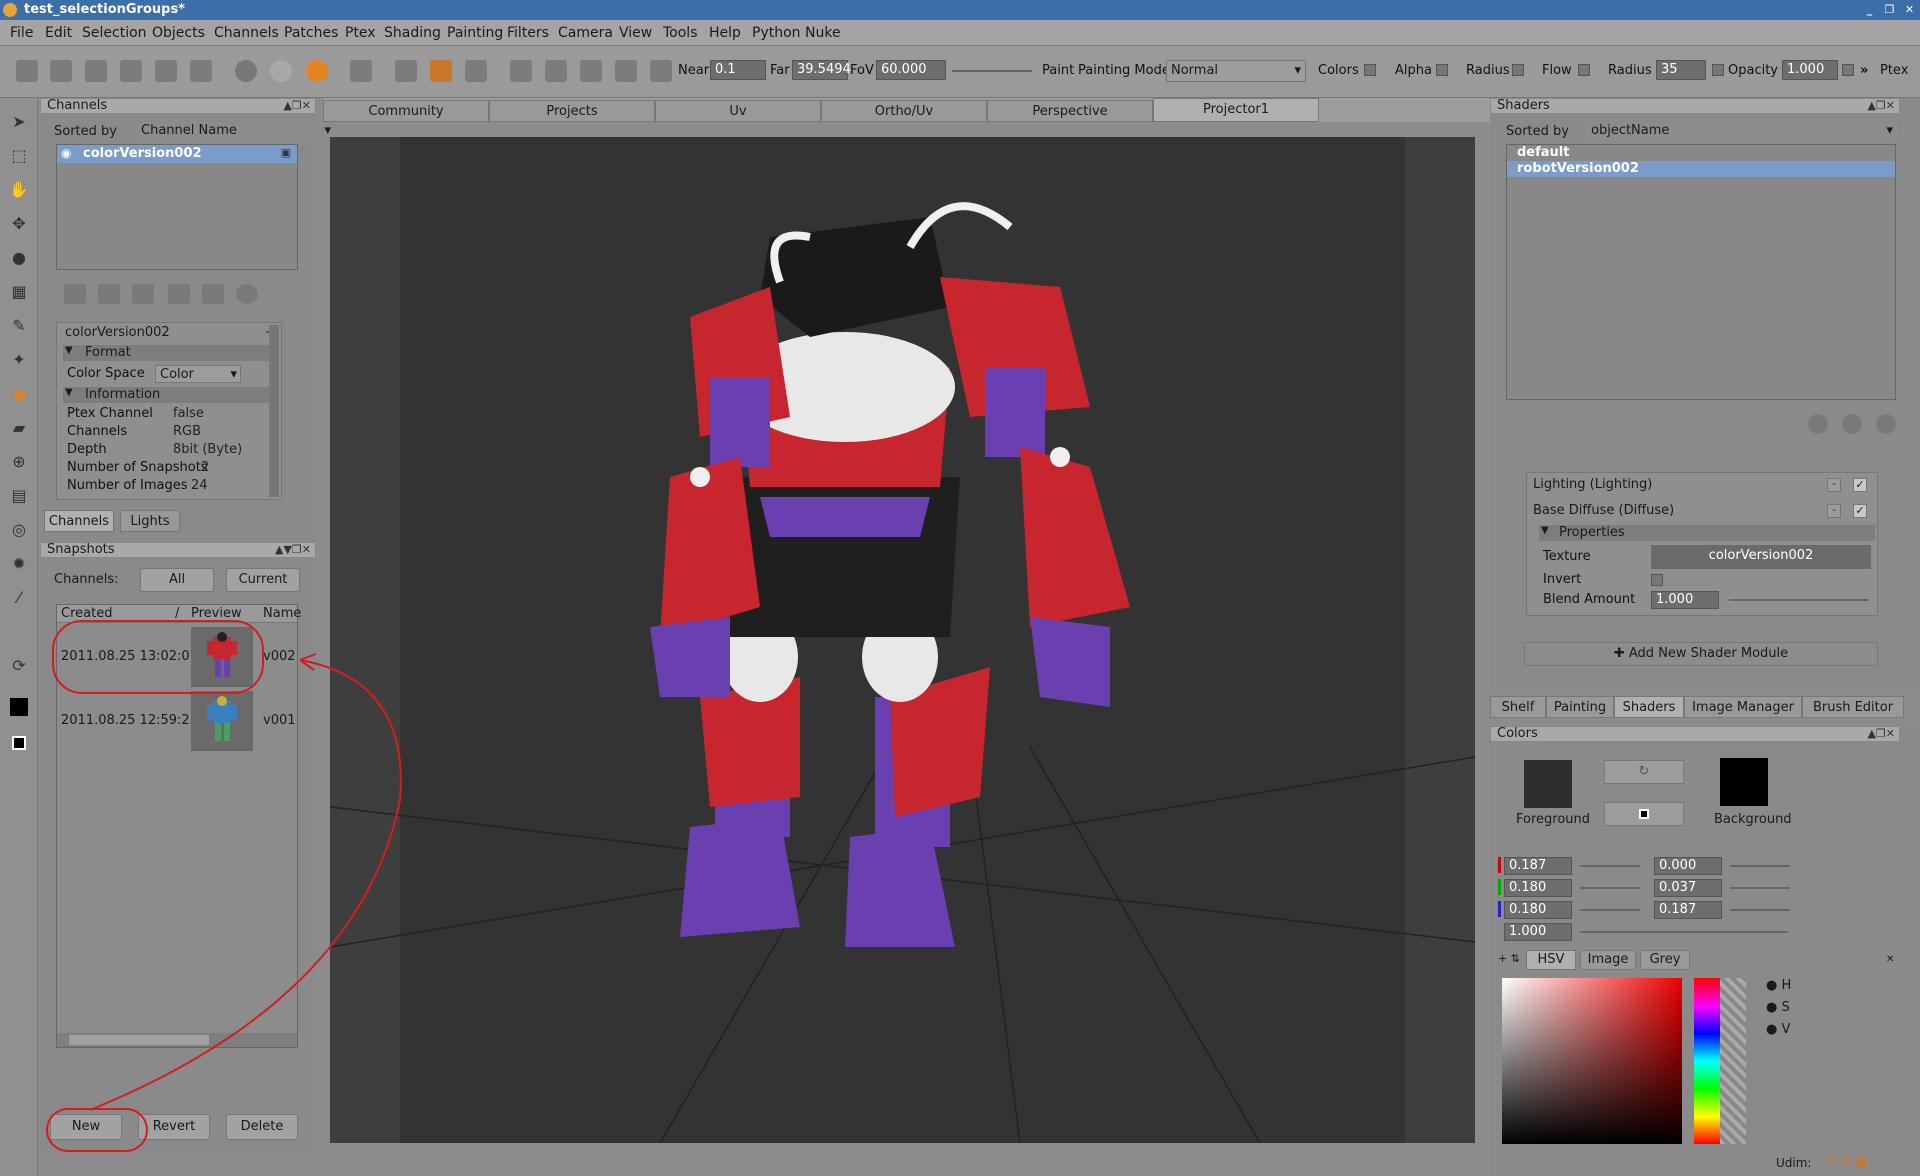  I want to click on column-name: Name, so click(282, 613).